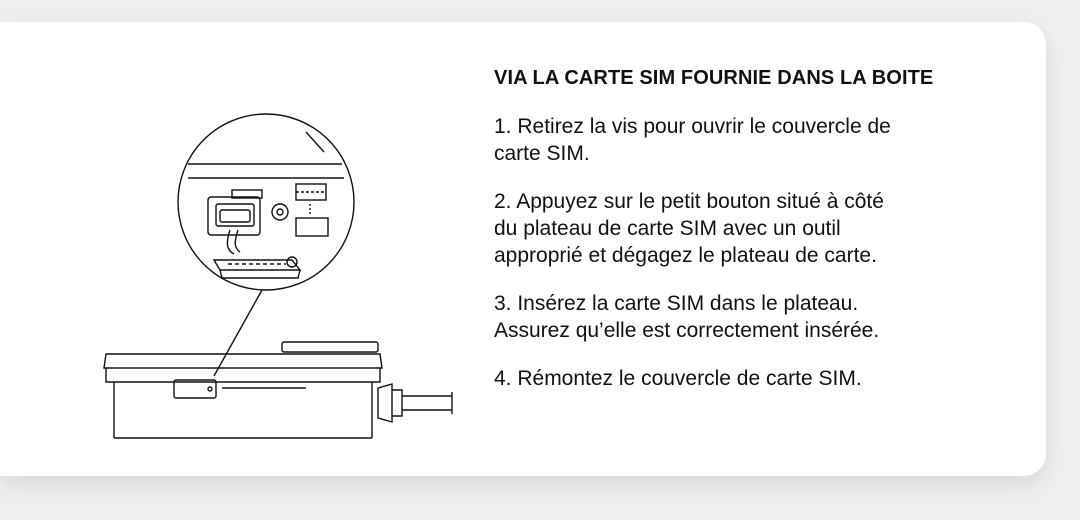  Describe the element at coordinates (278, 390) in the screenshot. I see `device-body` at that location.